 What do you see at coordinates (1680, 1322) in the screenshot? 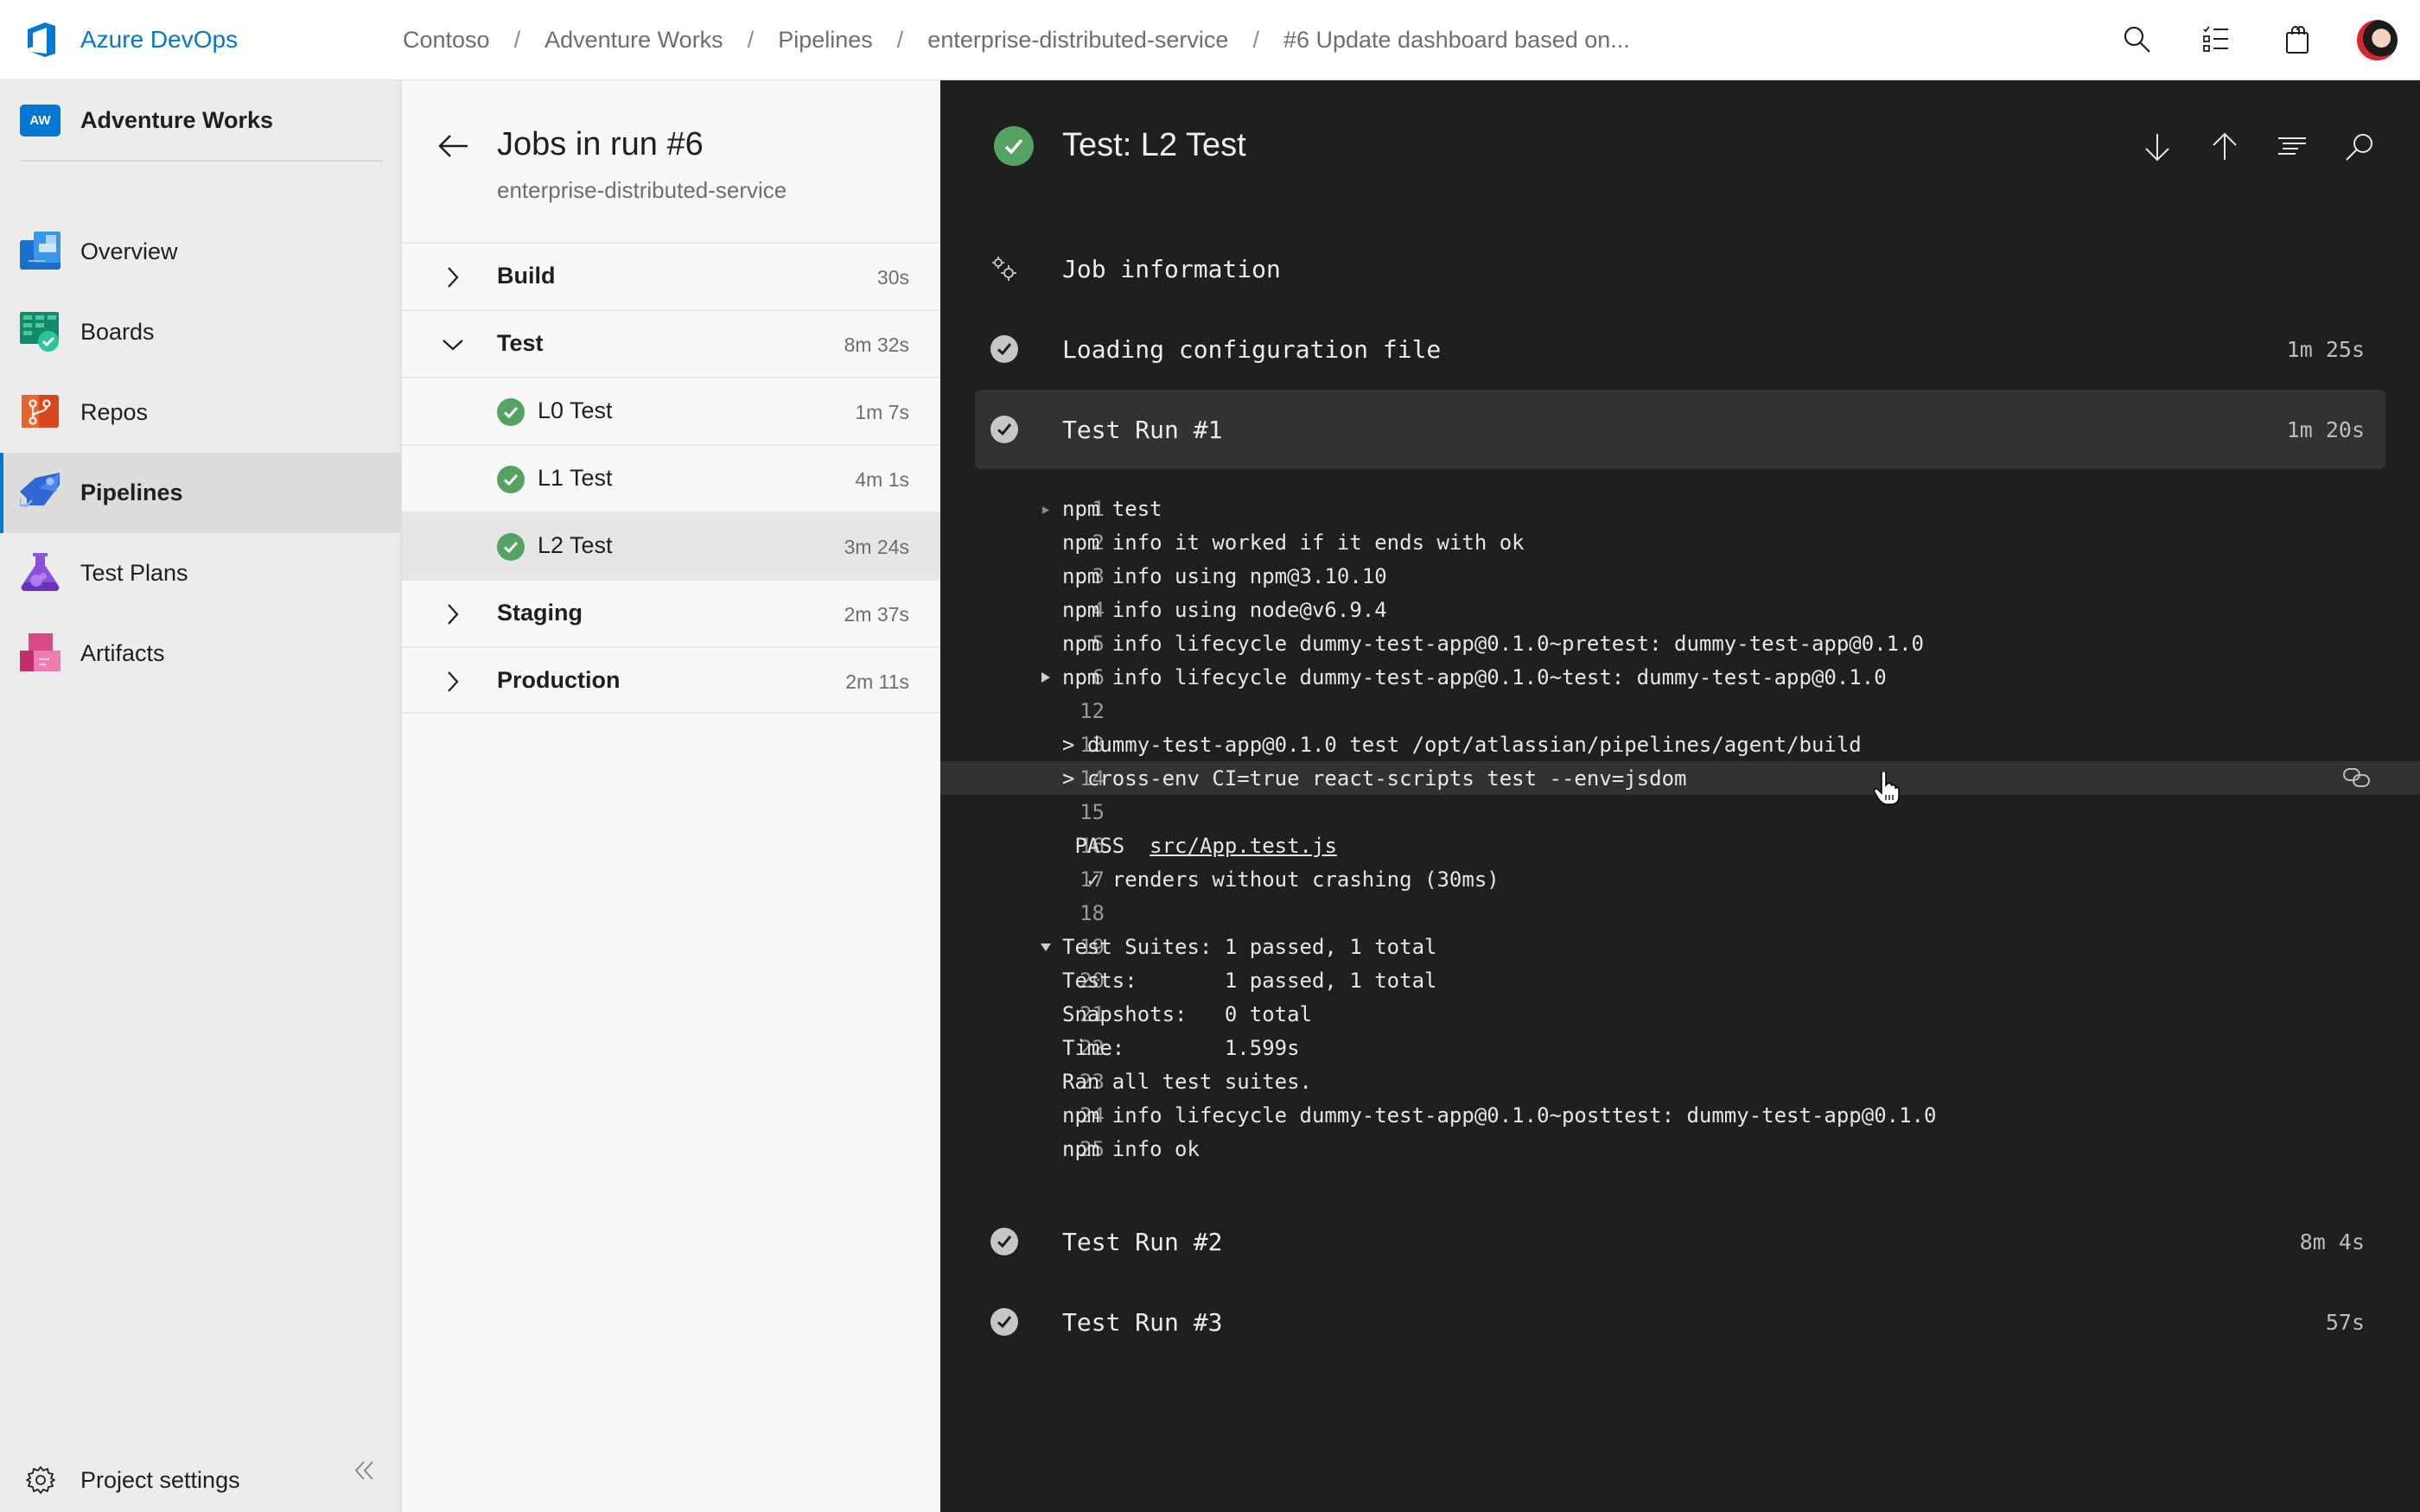
I see `step-test-run-3: Test Run #3 57s` at bounding box center [1680, 1322].